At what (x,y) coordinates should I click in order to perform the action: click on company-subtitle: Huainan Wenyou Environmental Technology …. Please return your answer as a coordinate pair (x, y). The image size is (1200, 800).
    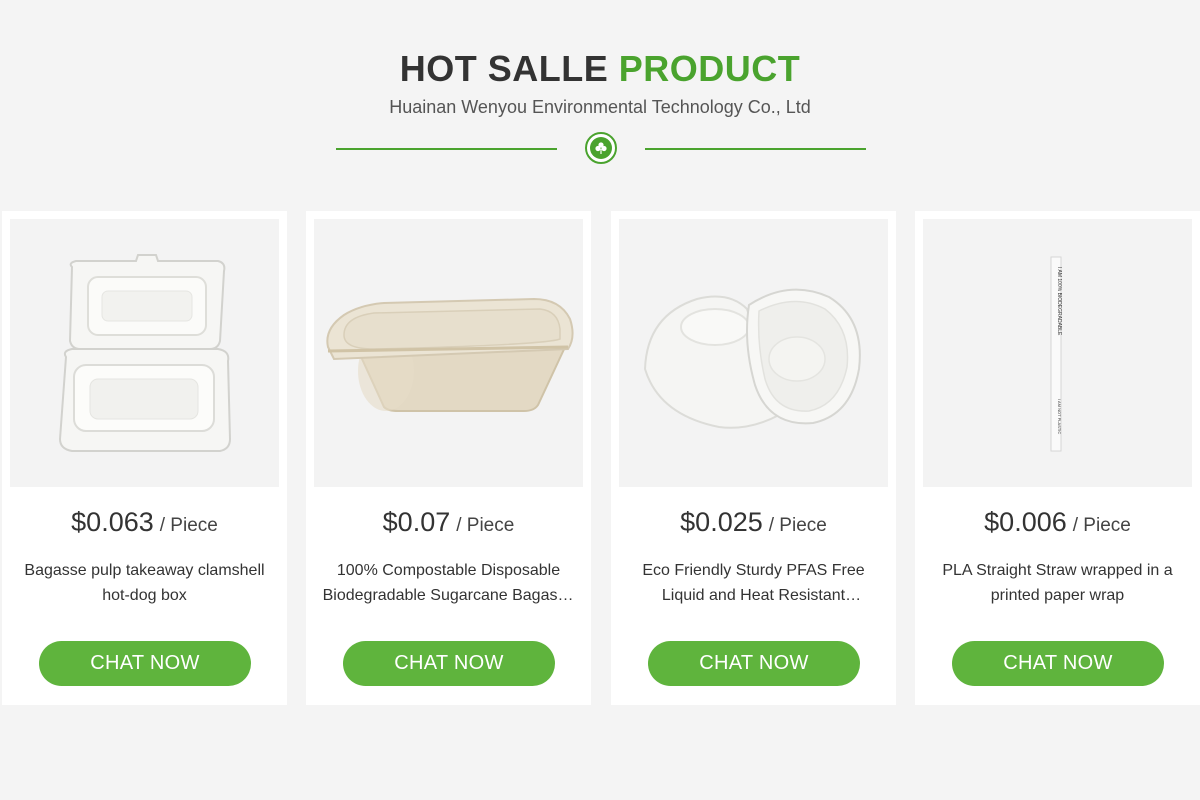
    Looking at the image, I should click on (600, 107).